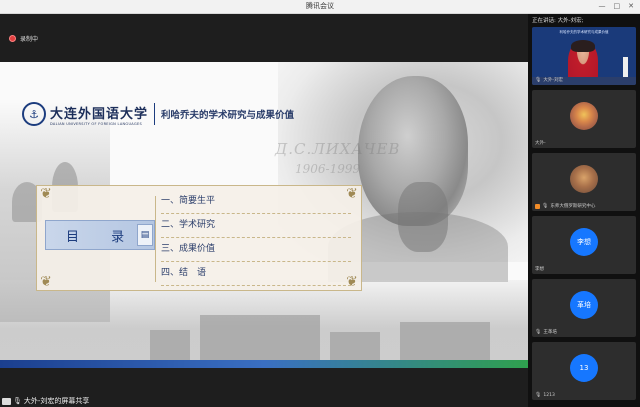  Describe the element at coordinates (96, 123) in the screenshot. I see `university-name-en: DALIAN UNIVERSITY OF FOREIGN LANGUAGES` at that location.